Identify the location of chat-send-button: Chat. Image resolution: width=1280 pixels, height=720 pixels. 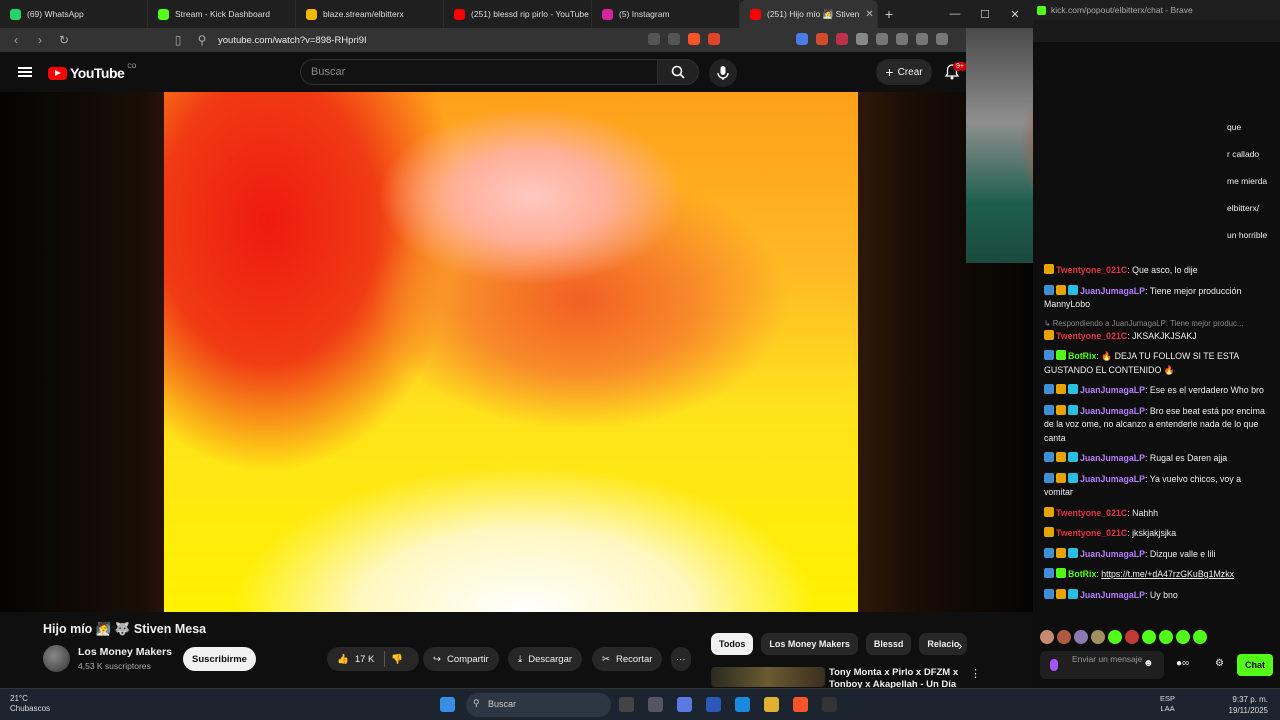
(1255, 665).